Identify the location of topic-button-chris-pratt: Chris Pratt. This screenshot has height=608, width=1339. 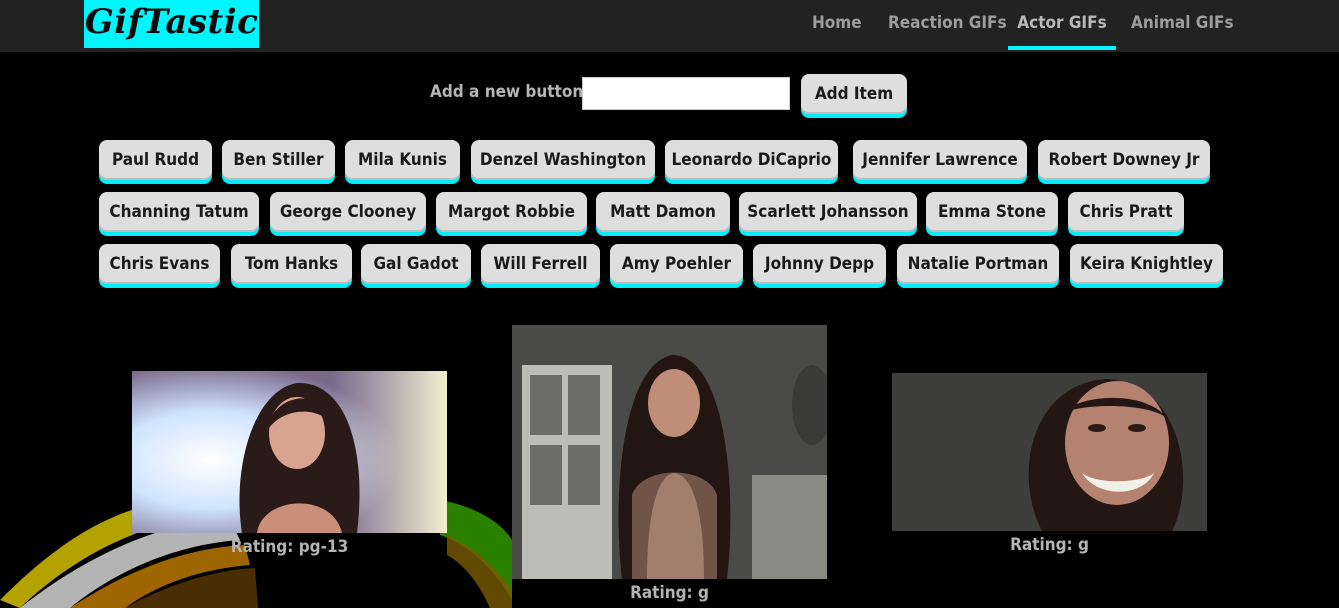
(1126, 212).